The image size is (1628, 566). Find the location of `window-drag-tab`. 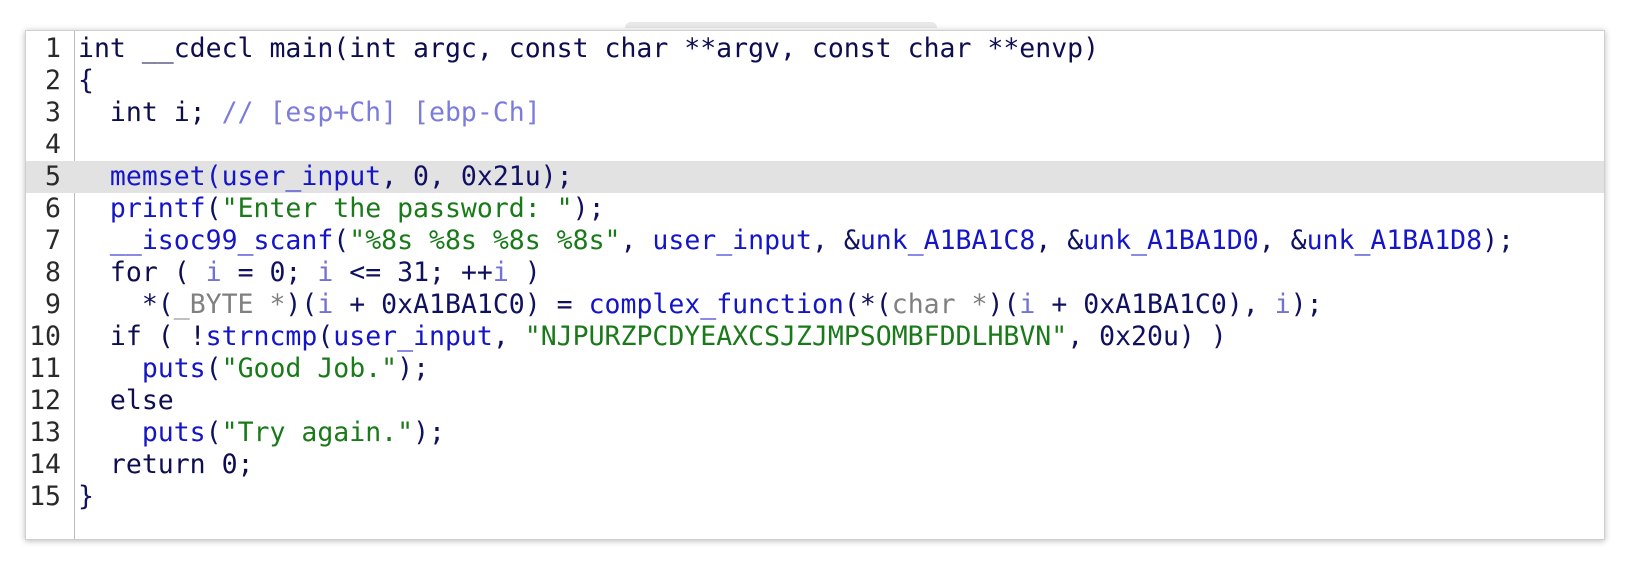

window-drag-tab is located at coordinates (781, 25).